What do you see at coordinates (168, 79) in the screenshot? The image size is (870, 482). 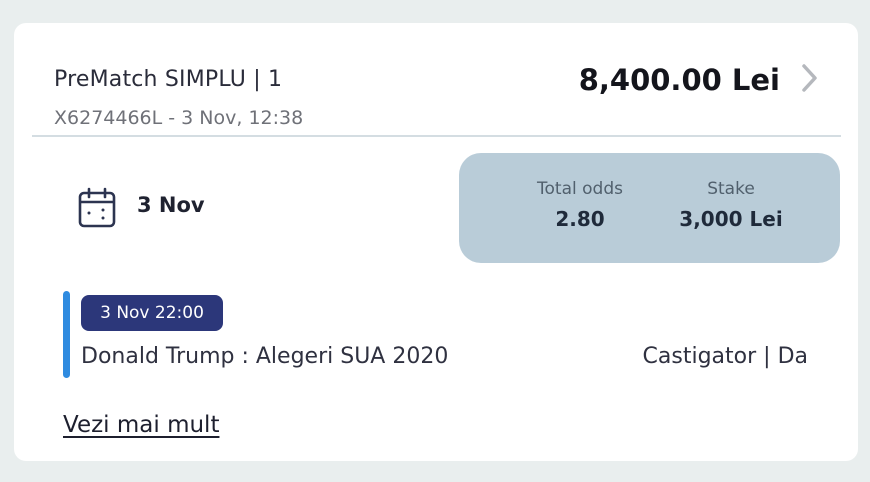 I see `bet-title: PreMatch SIMPLU | 1` at bounding box center [168, 79].